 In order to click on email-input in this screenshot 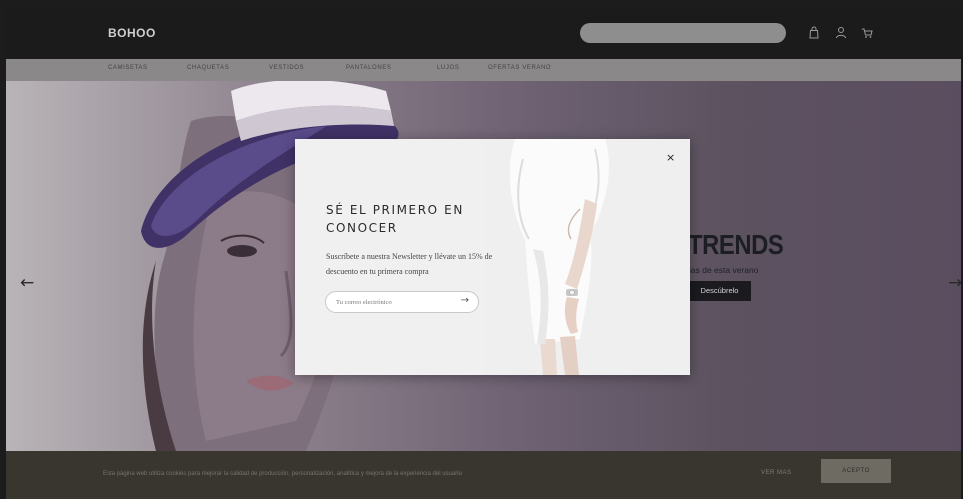, I will do `click(392, 302)`.